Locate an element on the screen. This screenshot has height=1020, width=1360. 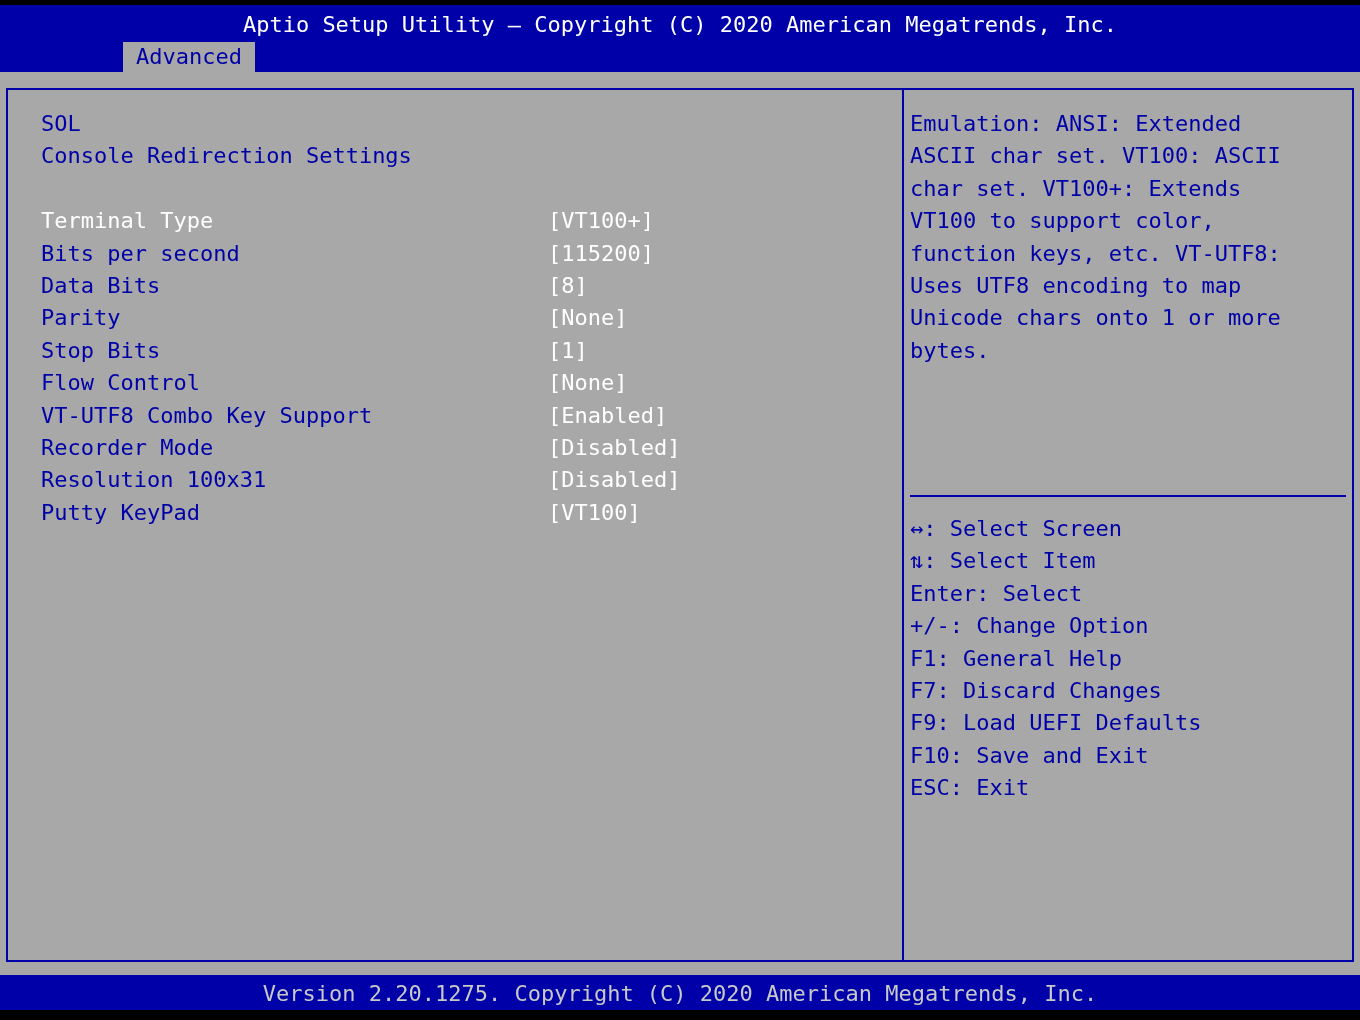
section-heading: Console Redirection Settings is located at coordinates (227, 156).